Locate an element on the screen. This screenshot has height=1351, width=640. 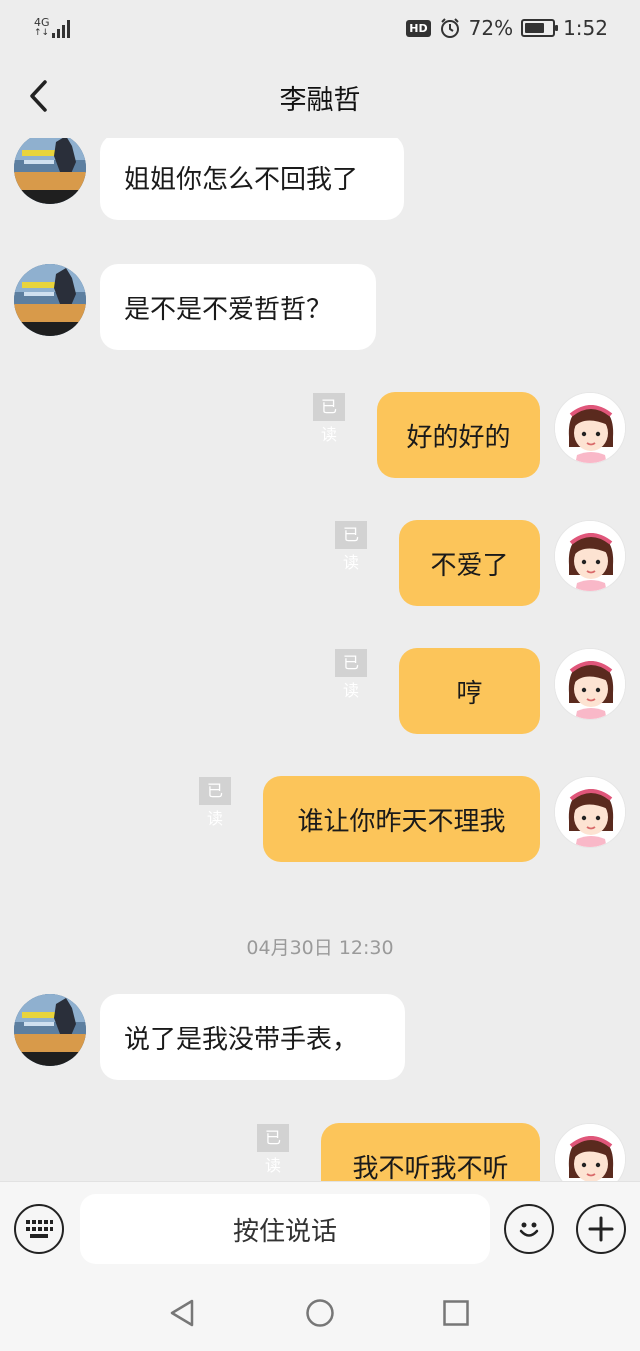
circle-home-icon is located at coordinates (320, 1313).